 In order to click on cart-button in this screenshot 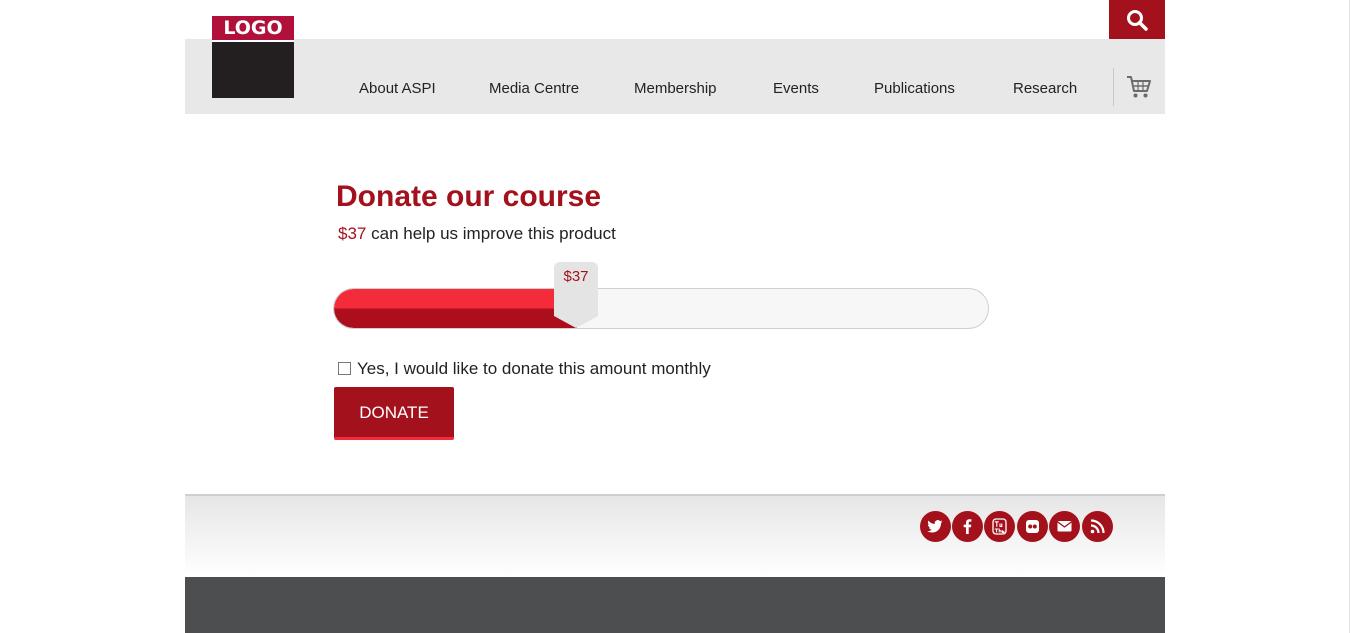, I will do `click(1139, 87)`.